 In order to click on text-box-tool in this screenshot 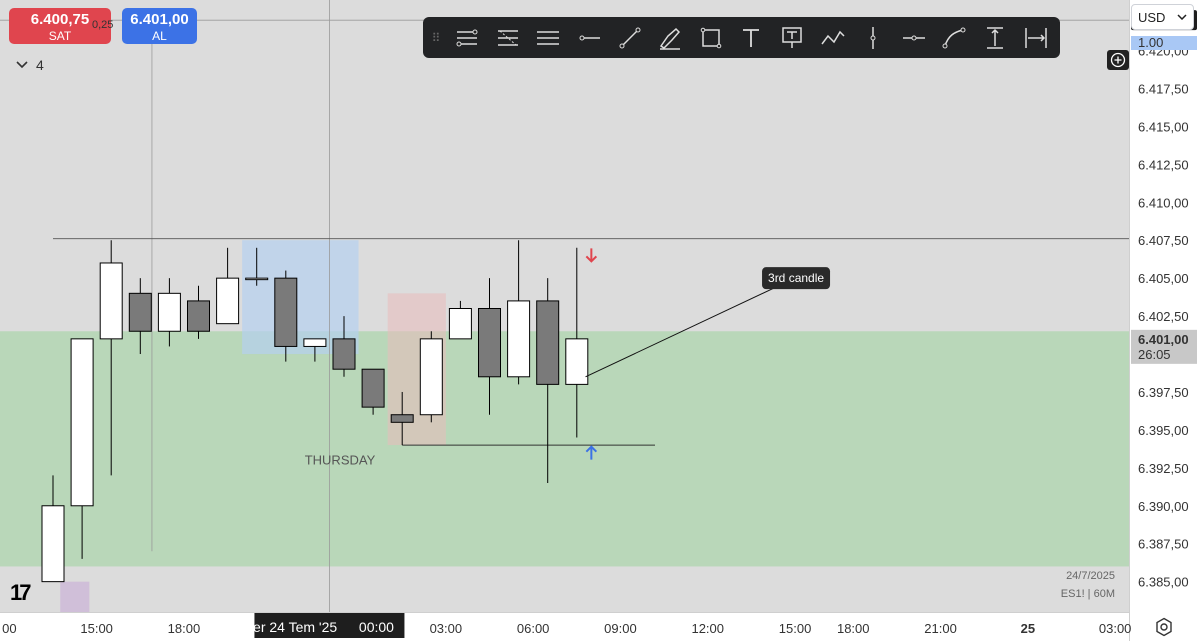, I will do `click(792, 37)`.